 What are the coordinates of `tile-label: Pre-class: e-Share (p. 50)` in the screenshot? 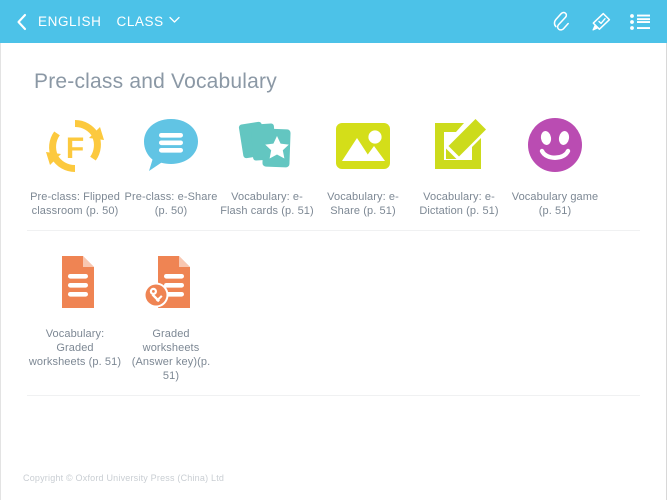 It's located at (171, 204).